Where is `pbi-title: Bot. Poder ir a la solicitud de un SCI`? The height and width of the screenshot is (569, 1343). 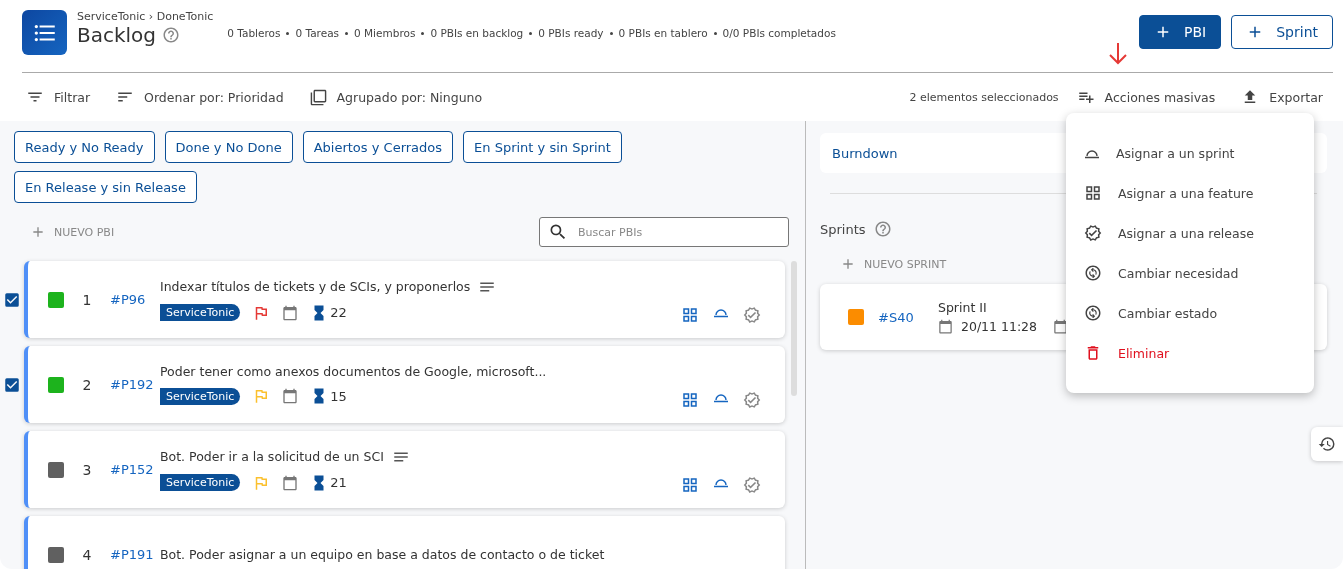 pbi-title: Bot. Poder ir a la solicitud de un SCI is located at coordinates (272, 456).